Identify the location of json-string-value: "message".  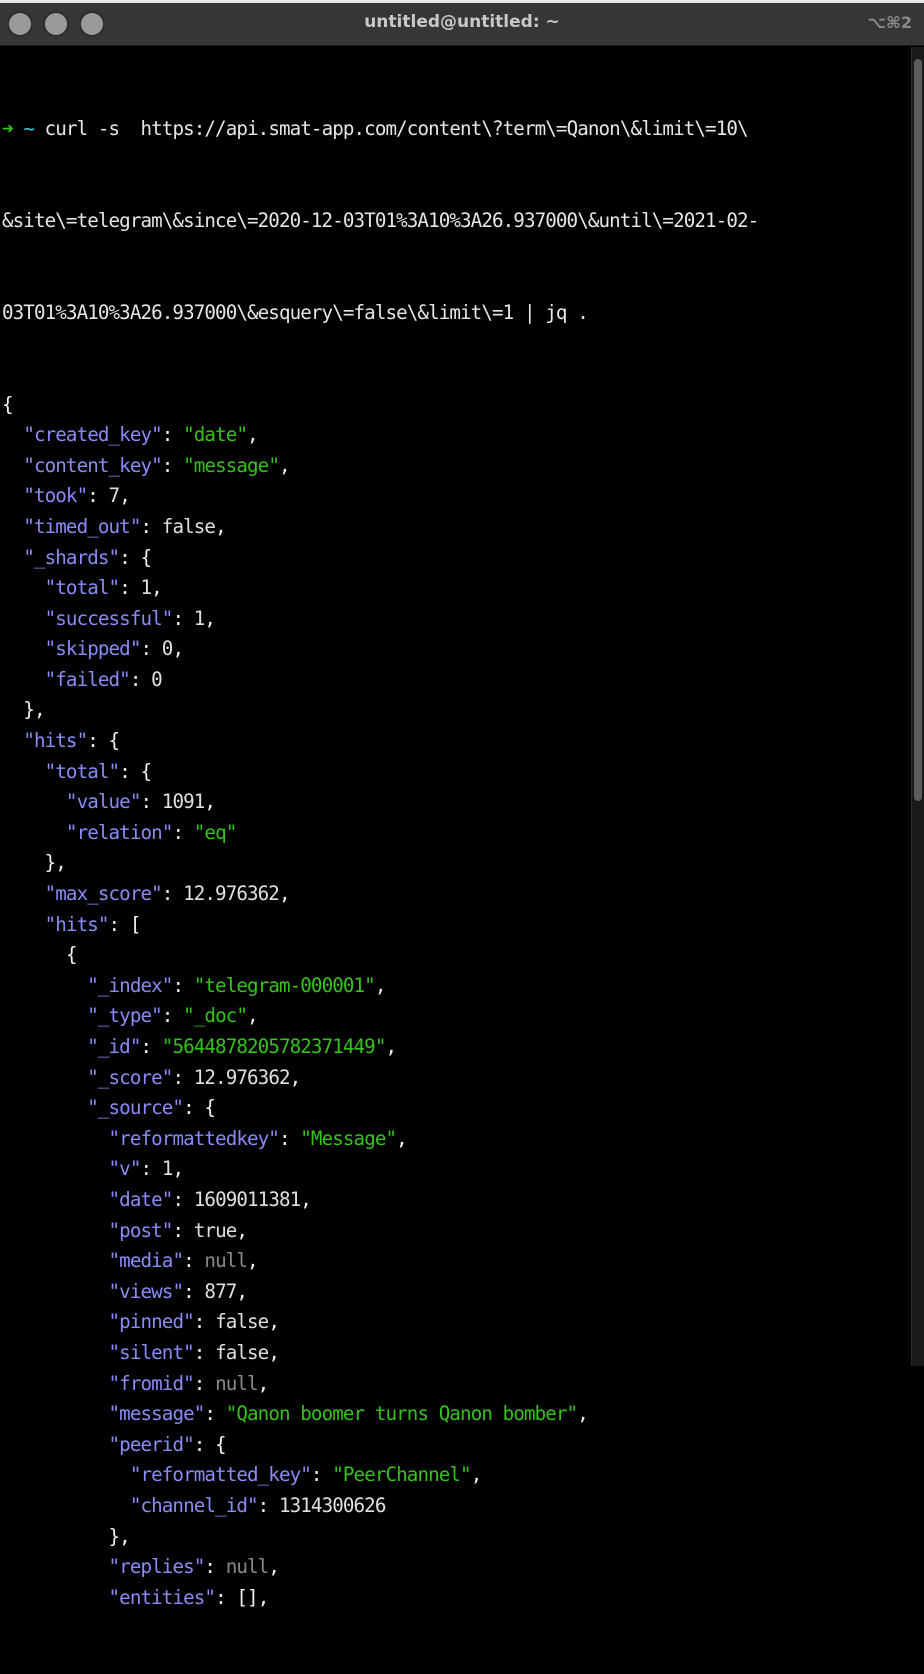
(231, 465).